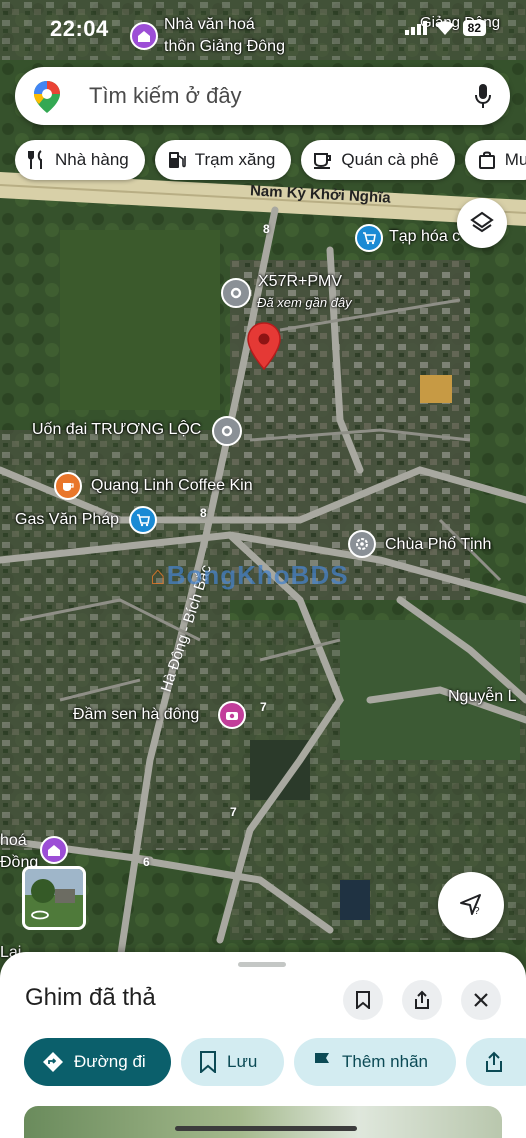  I want to click on chip-coffee: Quán cà phê, so click(378, 160).